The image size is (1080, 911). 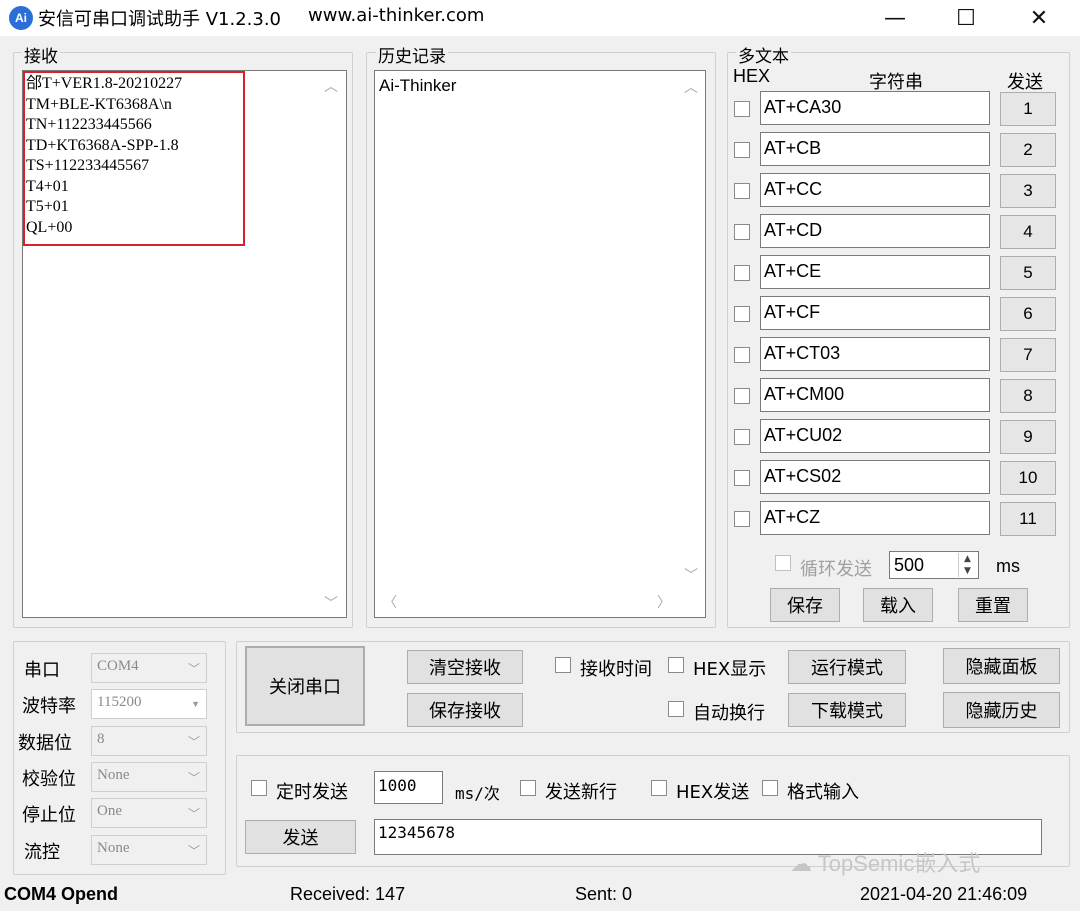 What do you see at coordinates (730, 669) in the screenshot?
I see `hex-display-label: HEX显示` at bounding box center [730, 669].